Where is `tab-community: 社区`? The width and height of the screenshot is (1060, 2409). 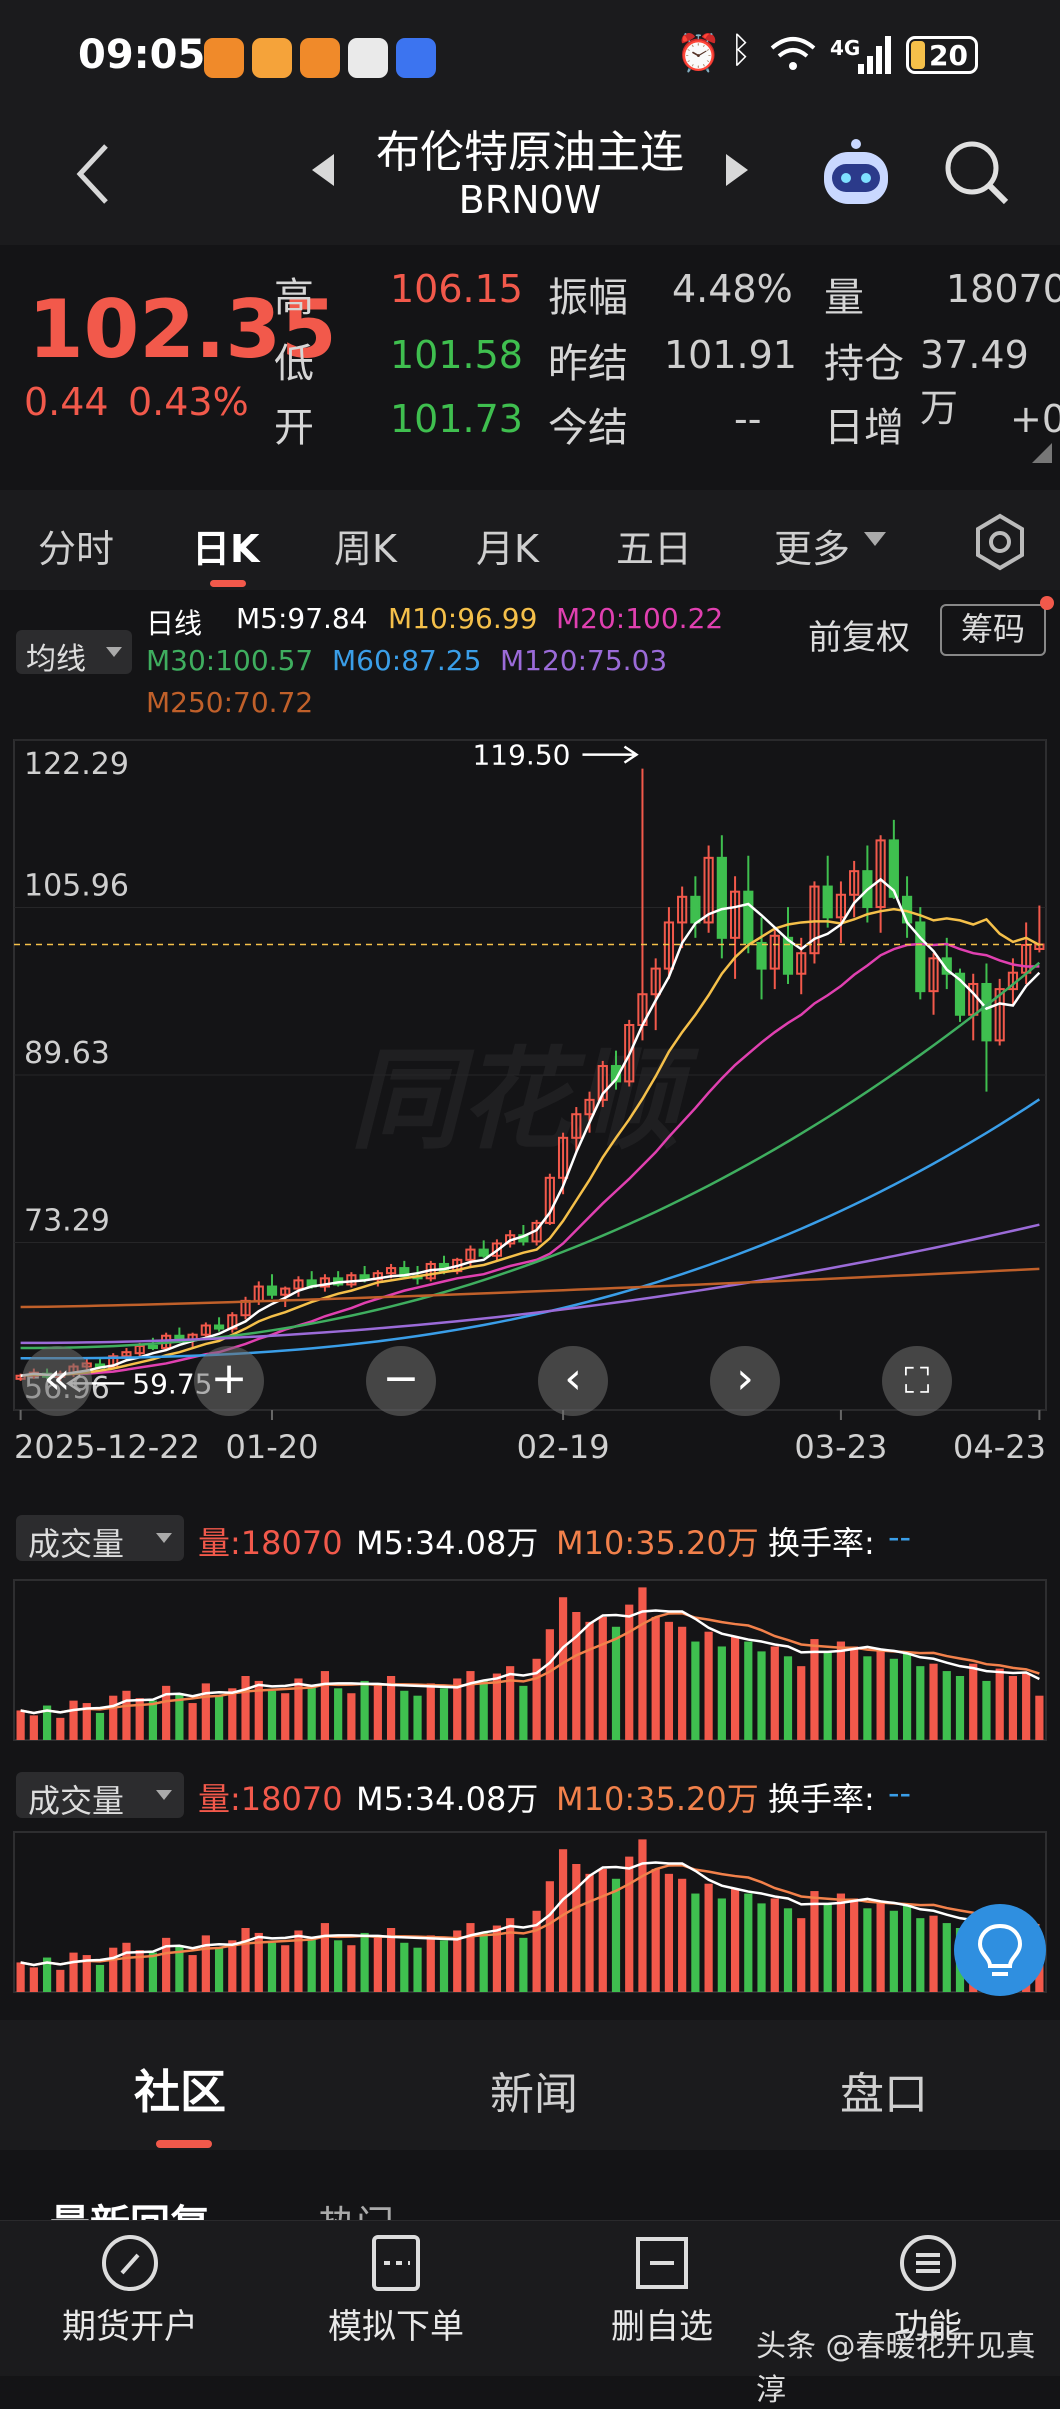
tab-community: 社区 is located at coordinates (180, 2089).